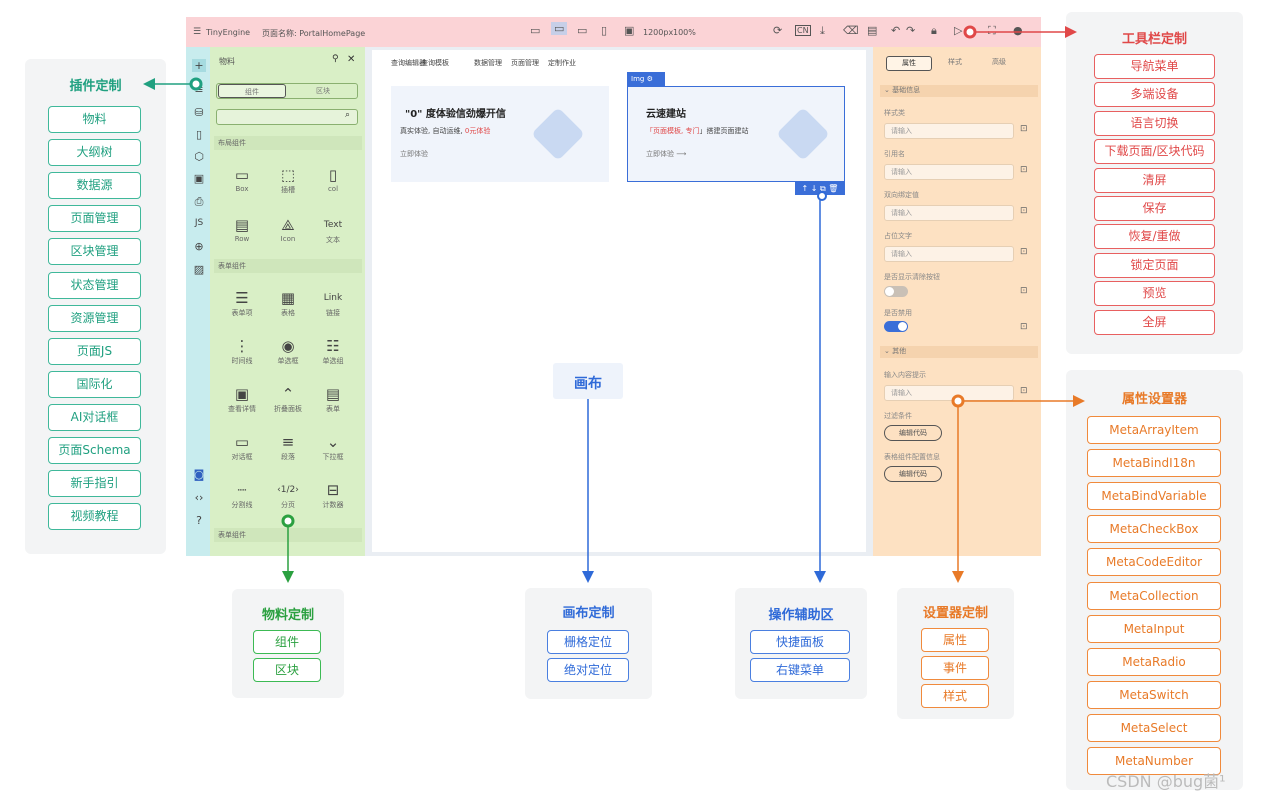  What do you see at coordinates (1166, 781) in the screenshot?
I see `watermark: CSDN @bug菌¹` at bounding box center [1166, 781].